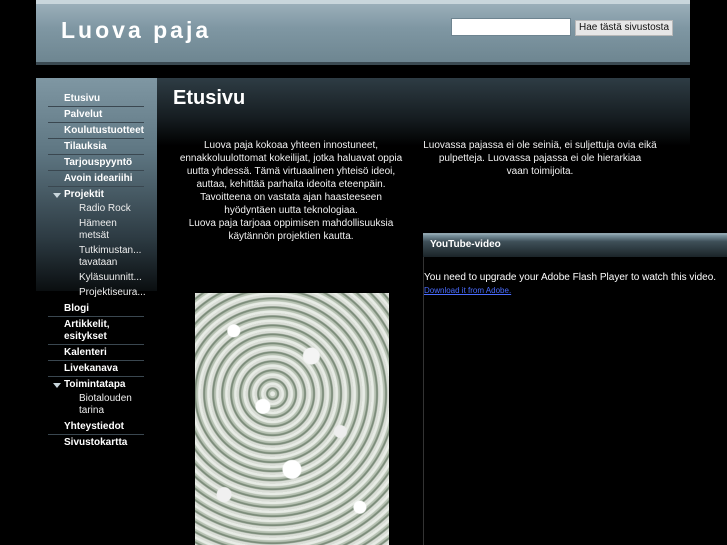  Describe the element at coordinates (467, 290) in the screenshot. I see `flash-download-link: Download it from Adobe.` at that location.